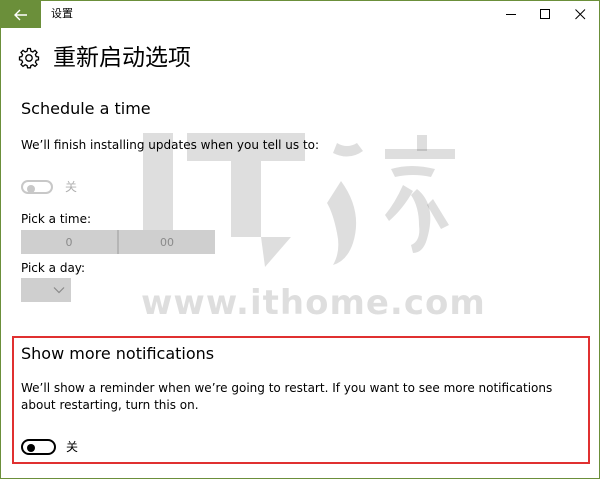  I want to click on pick-time-label: Pick a time:, so click(56, 219).